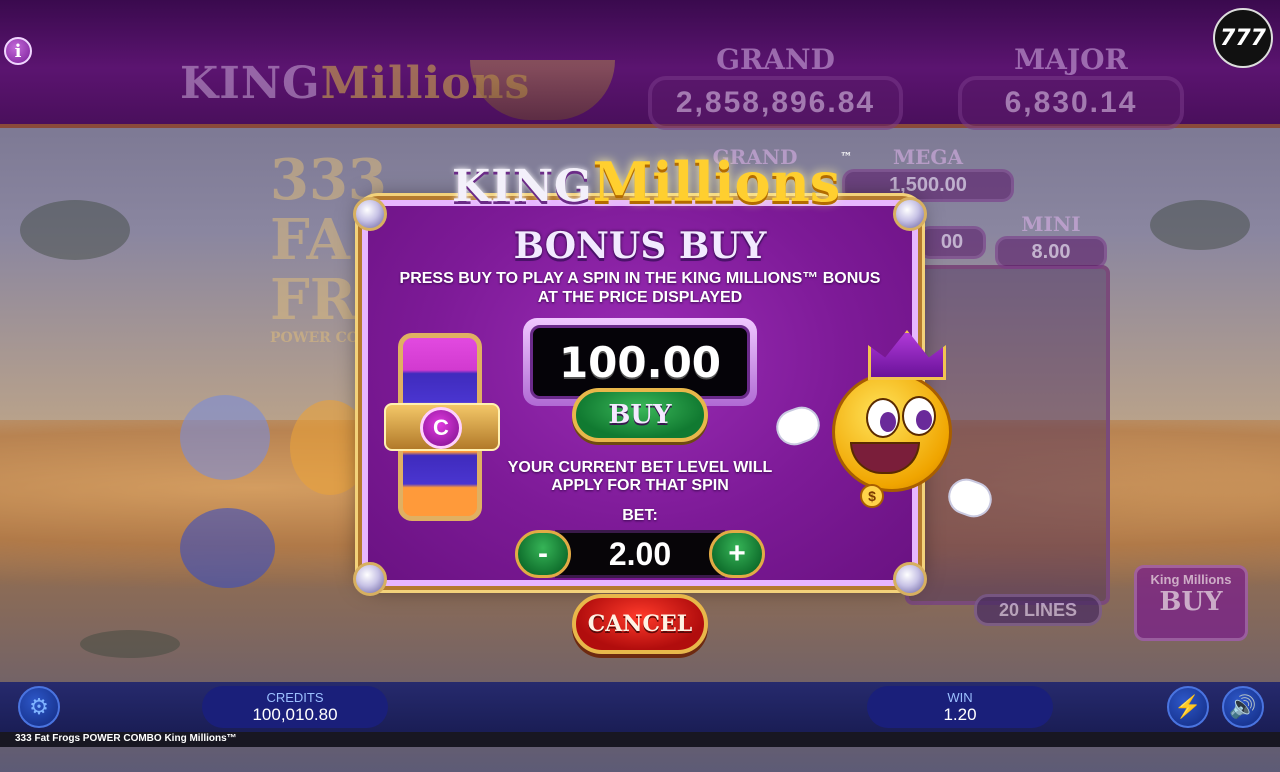 Image resolution: width=1280 pixels, height=772 pixels. What do you see at coordinates (775, 103) in the screenshot?
I see `grand-jackpot-value: 2,858,896.84` at bounding box center [775, 103].